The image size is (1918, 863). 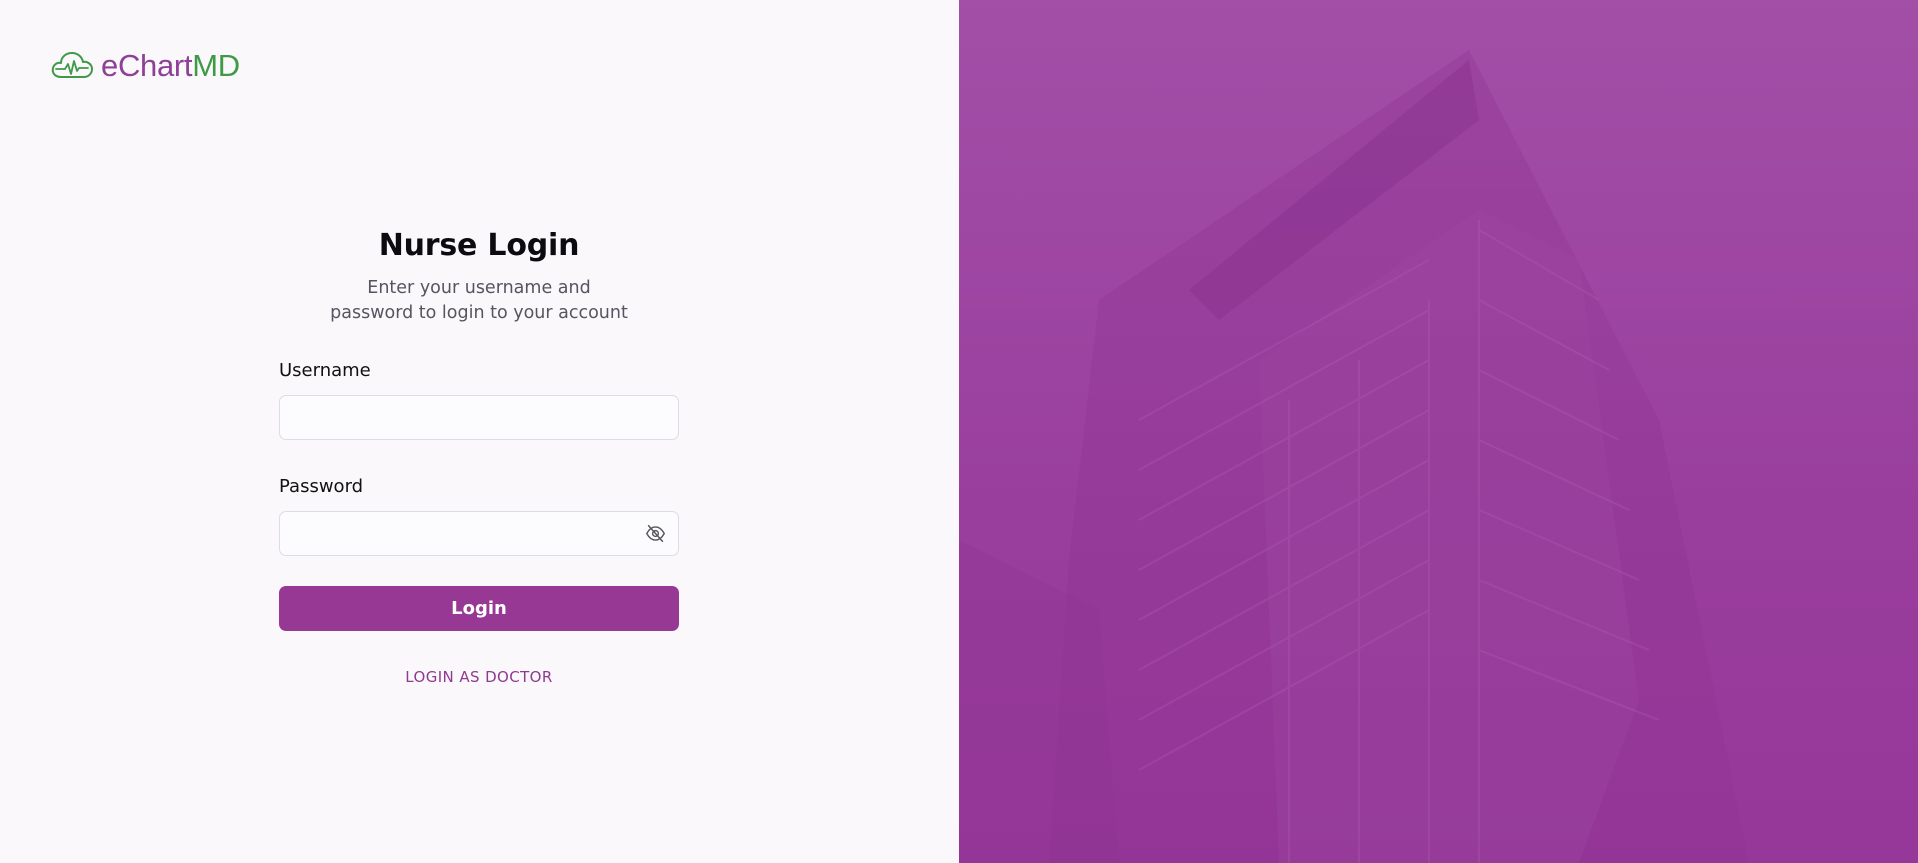 What do you see at coordinates (479, 245) in the screenshot?
I see `page-title: Nurse Login` at bounding box center [479, 245].